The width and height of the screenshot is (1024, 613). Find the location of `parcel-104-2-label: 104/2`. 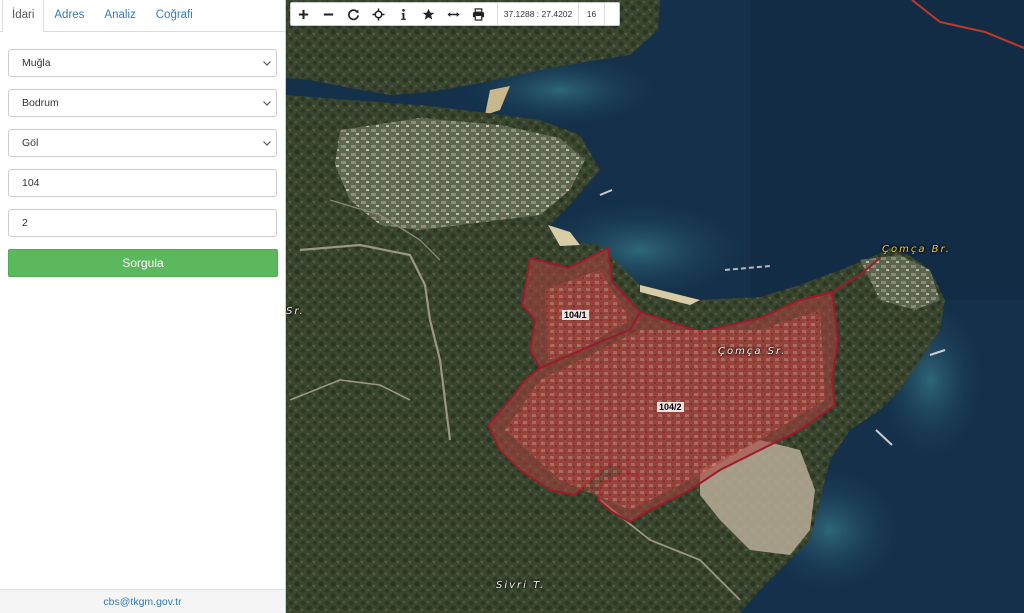

parcel-104-2-label: 104/2 is located at coordinates (670, 407).